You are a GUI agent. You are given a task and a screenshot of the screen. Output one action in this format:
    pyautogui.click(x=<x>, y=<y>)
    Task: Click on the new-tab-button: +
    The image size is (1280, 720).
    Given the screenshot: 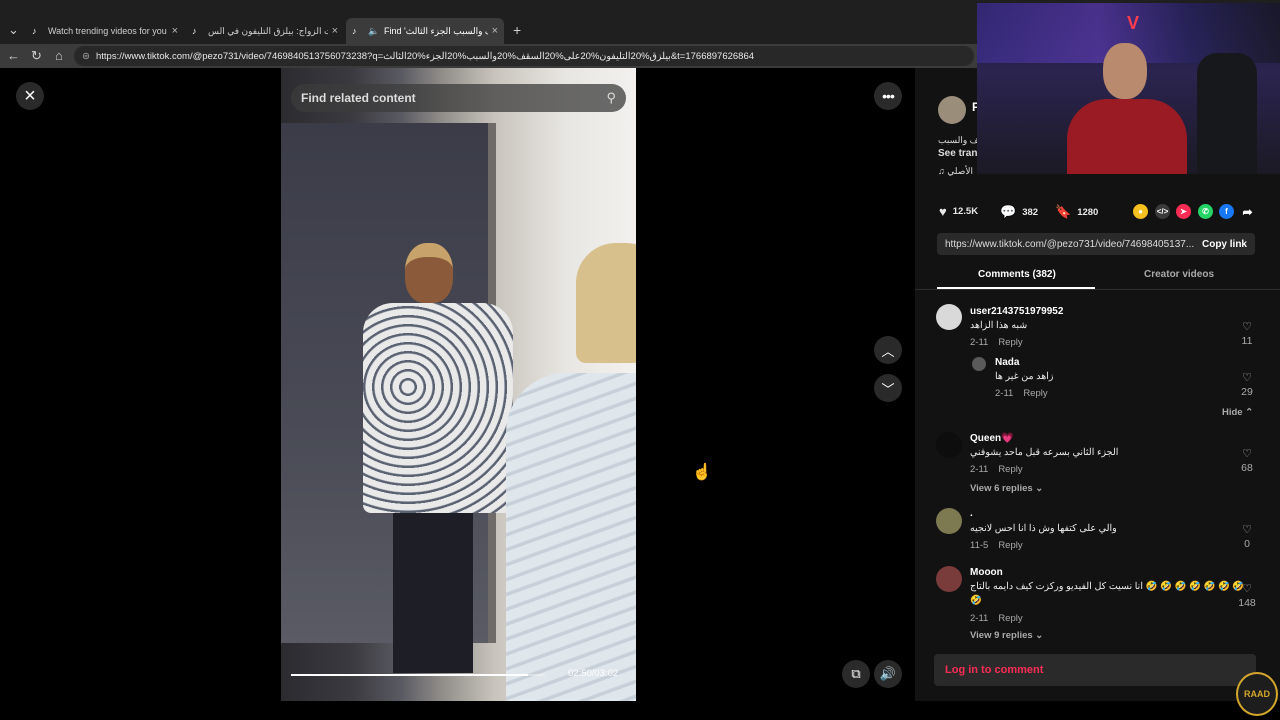 What is the action you would take?
    pyautogui.click(x=517, y=30)
    